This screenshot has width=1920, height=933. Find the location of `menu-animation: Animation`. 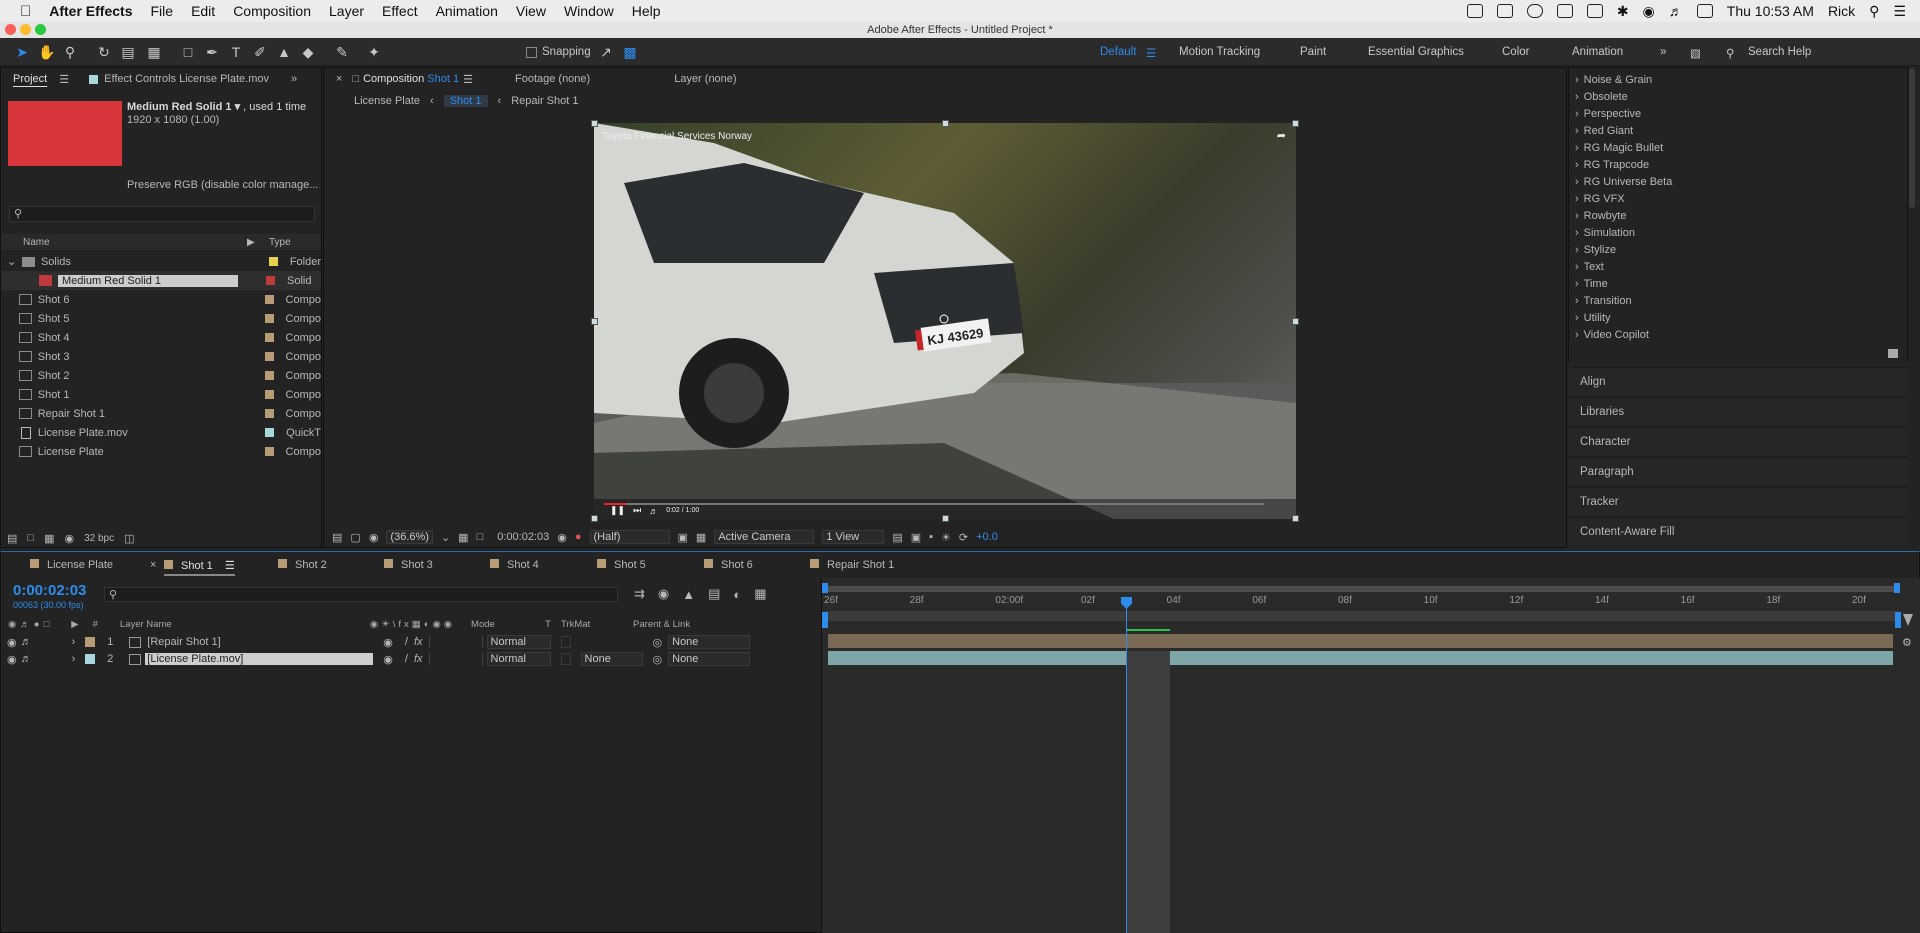

menu-animation: Animation is located at coordinates (467, 11).